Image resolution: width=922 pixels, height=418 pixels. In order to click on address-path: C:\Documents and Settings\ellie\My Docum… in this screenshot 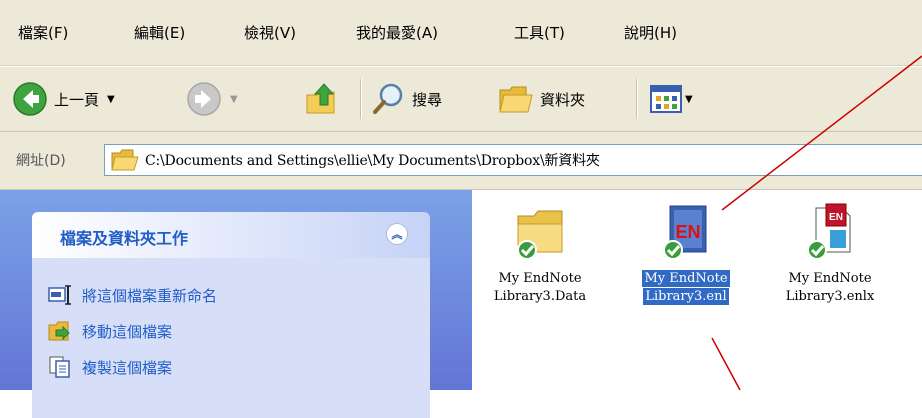, I will do `click(372, 161)`.